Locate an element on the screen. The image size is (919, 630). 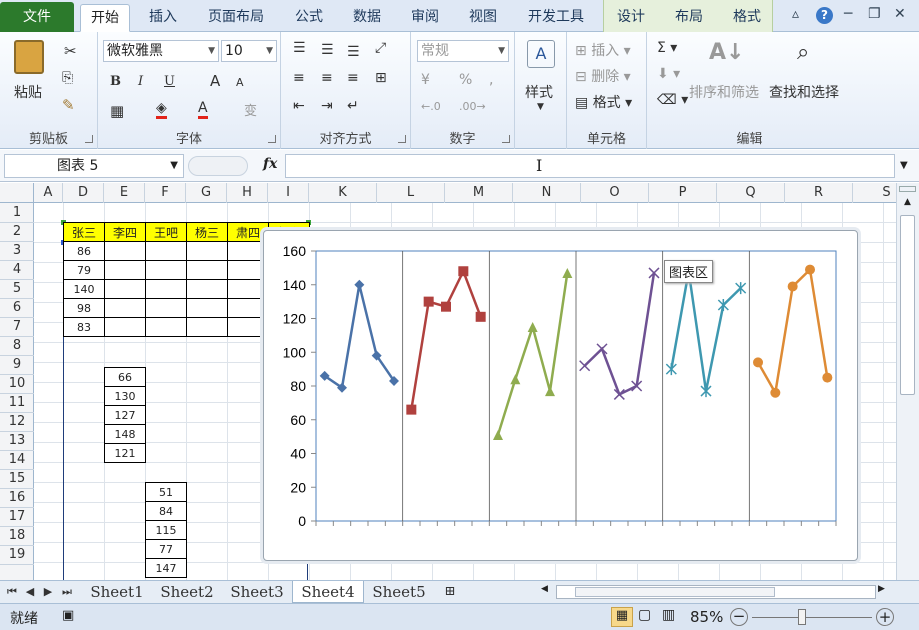
format-cells-button: ▤ 格式 ▾ is located at coordinates (603, 102).